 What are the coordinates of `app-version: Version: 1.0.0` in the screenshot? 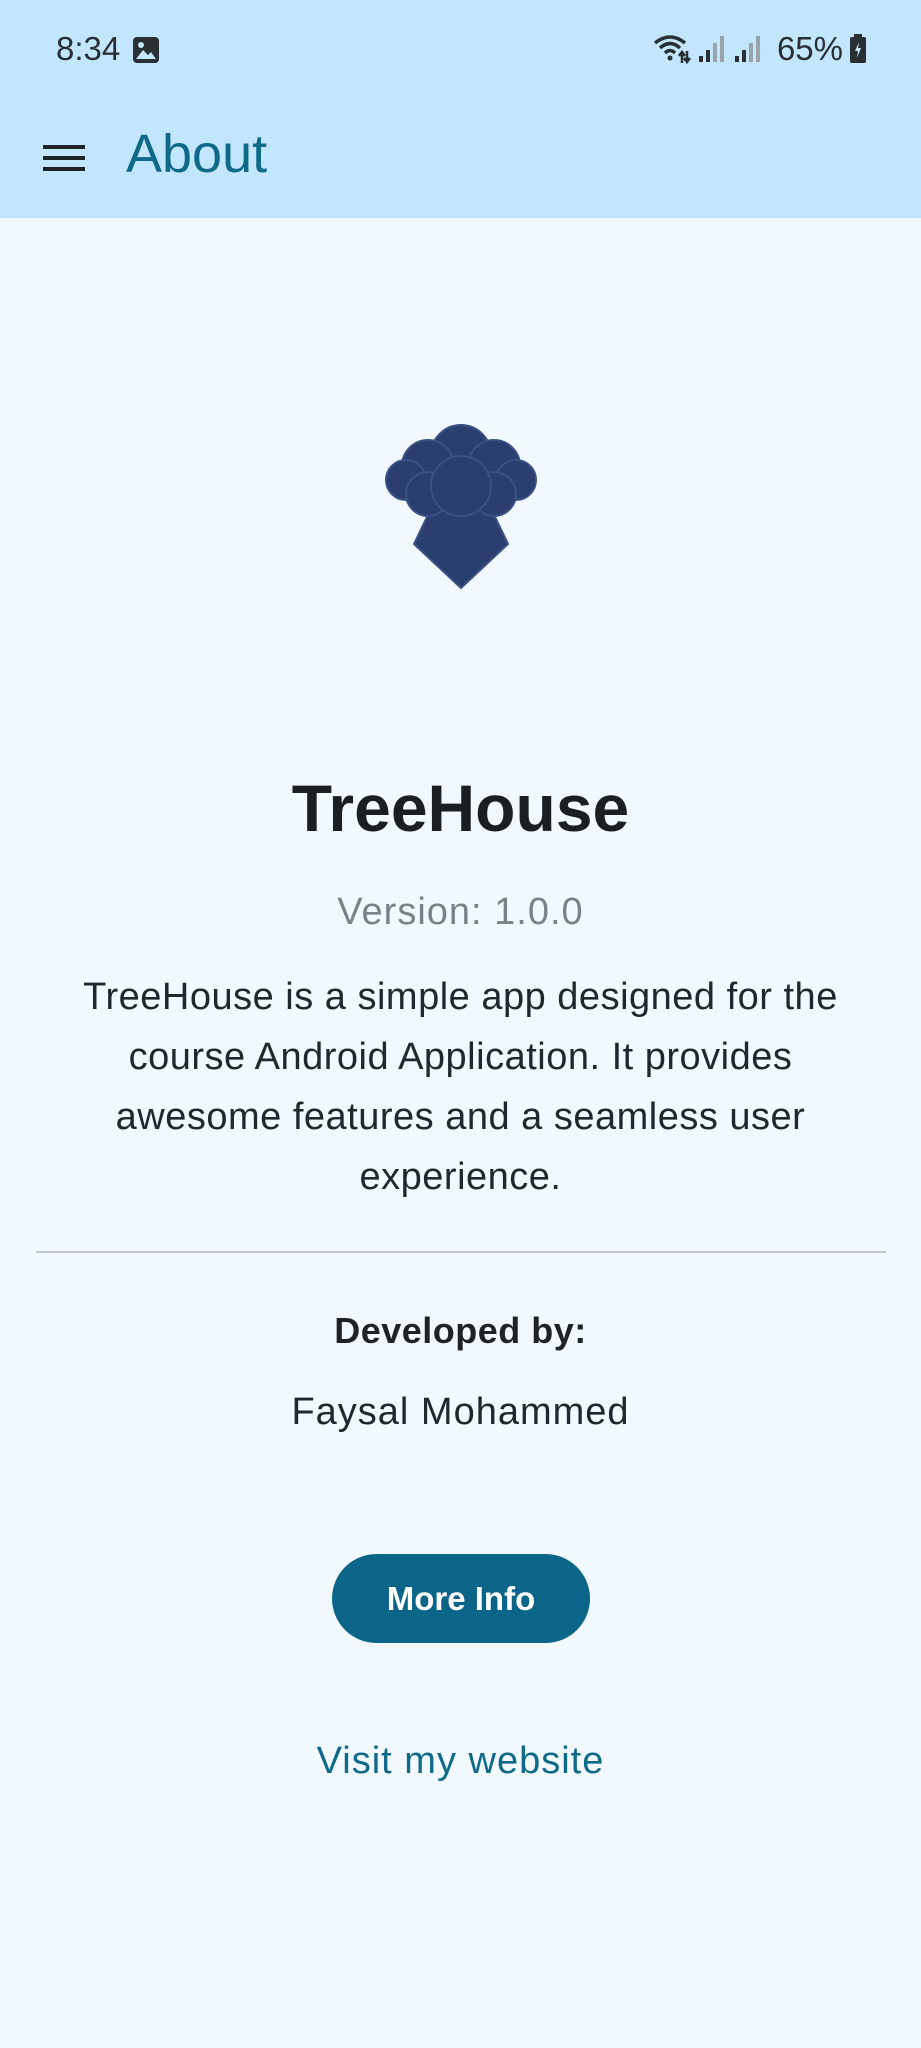 It's located at (460, 912).